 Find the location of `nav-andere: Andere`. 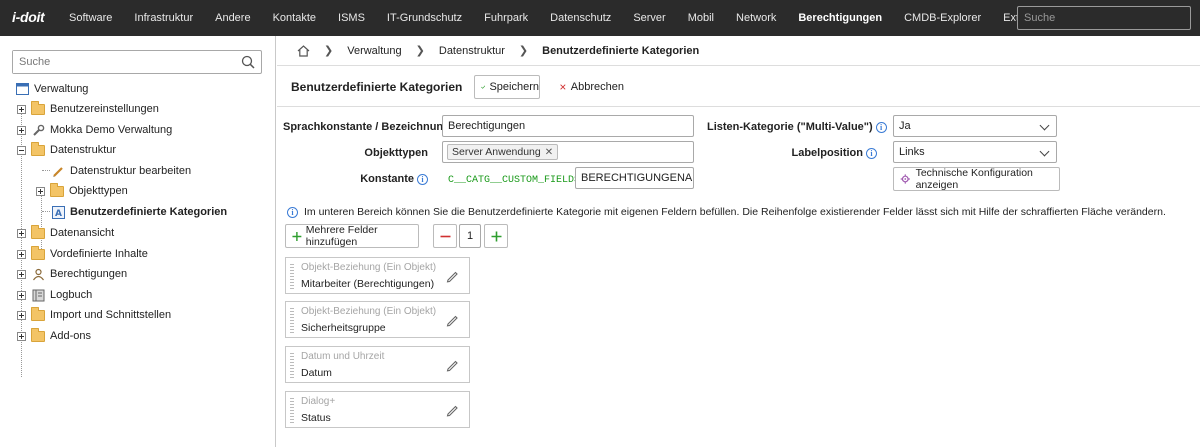

nav-andere: Andere is located at coordinates (232, 18).